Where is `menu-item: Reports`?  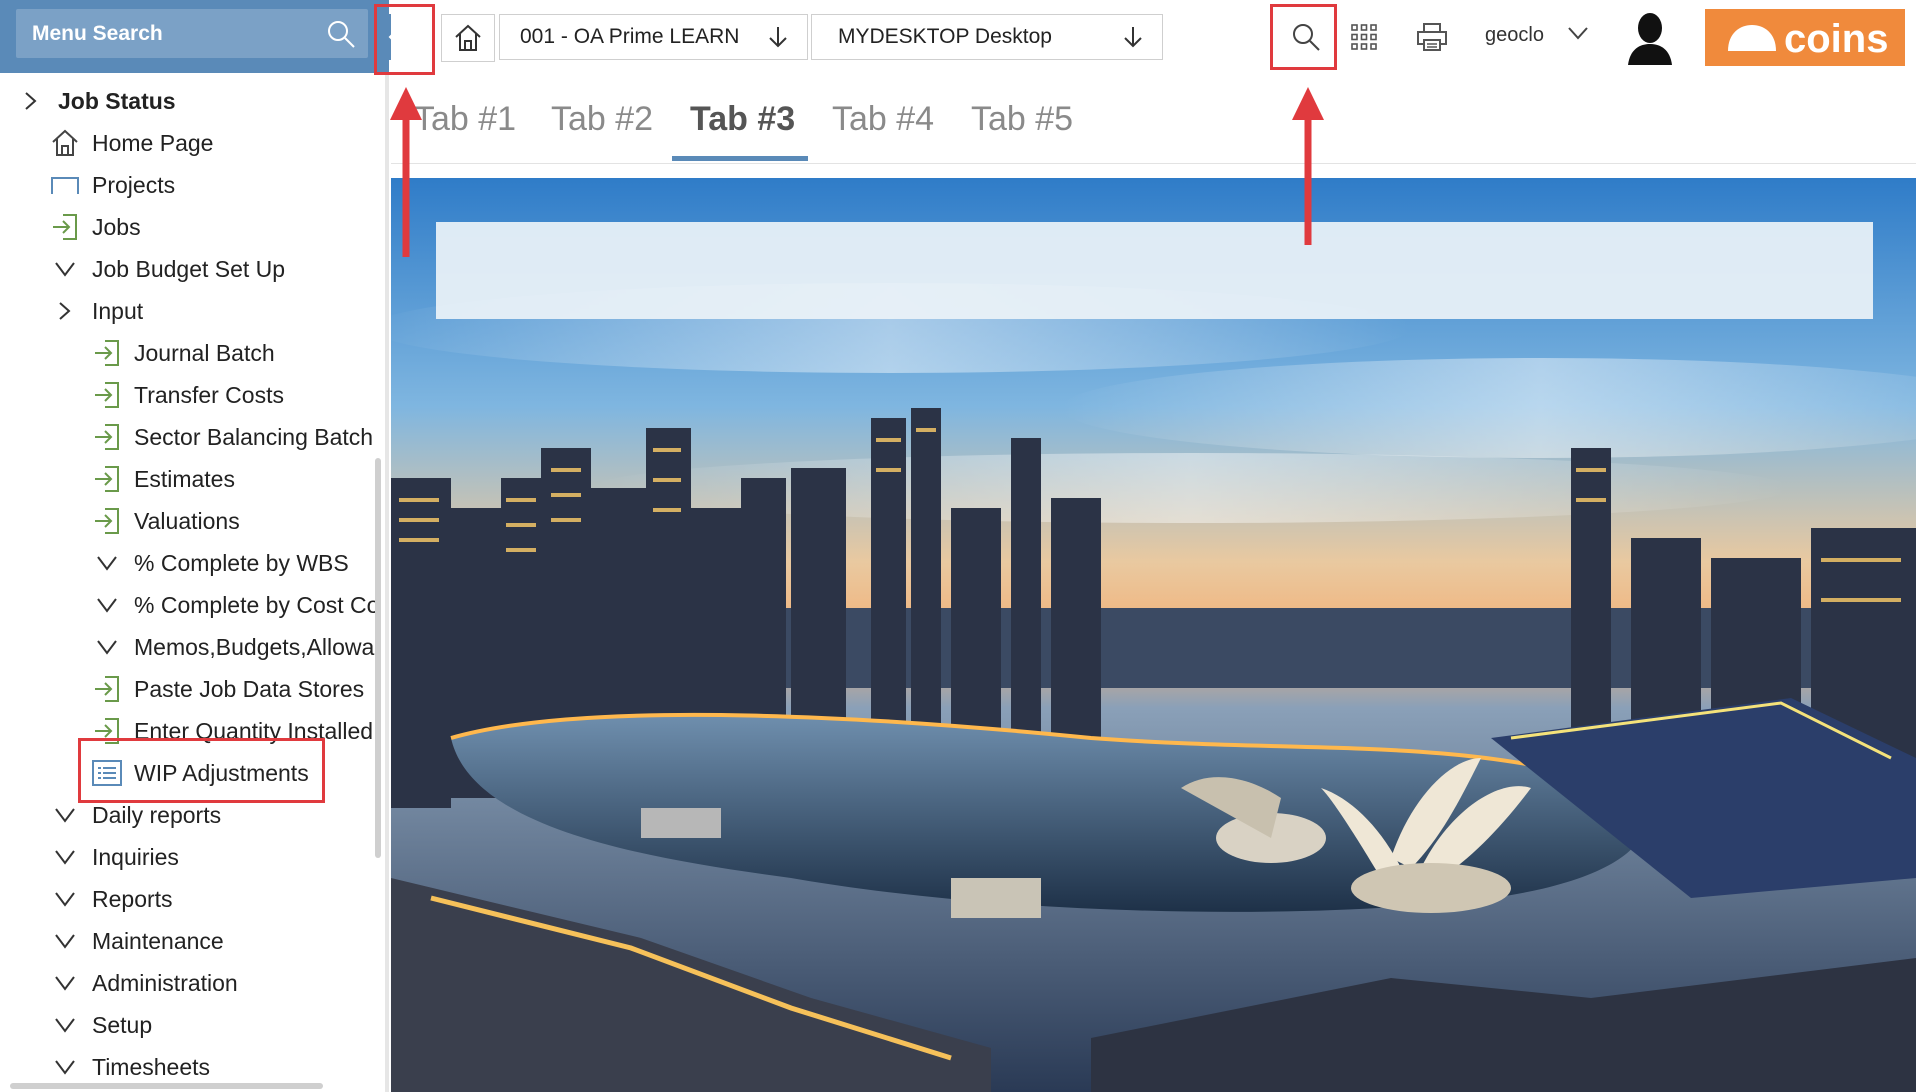 menu-item: Reports is located at coordinates (111, 899).